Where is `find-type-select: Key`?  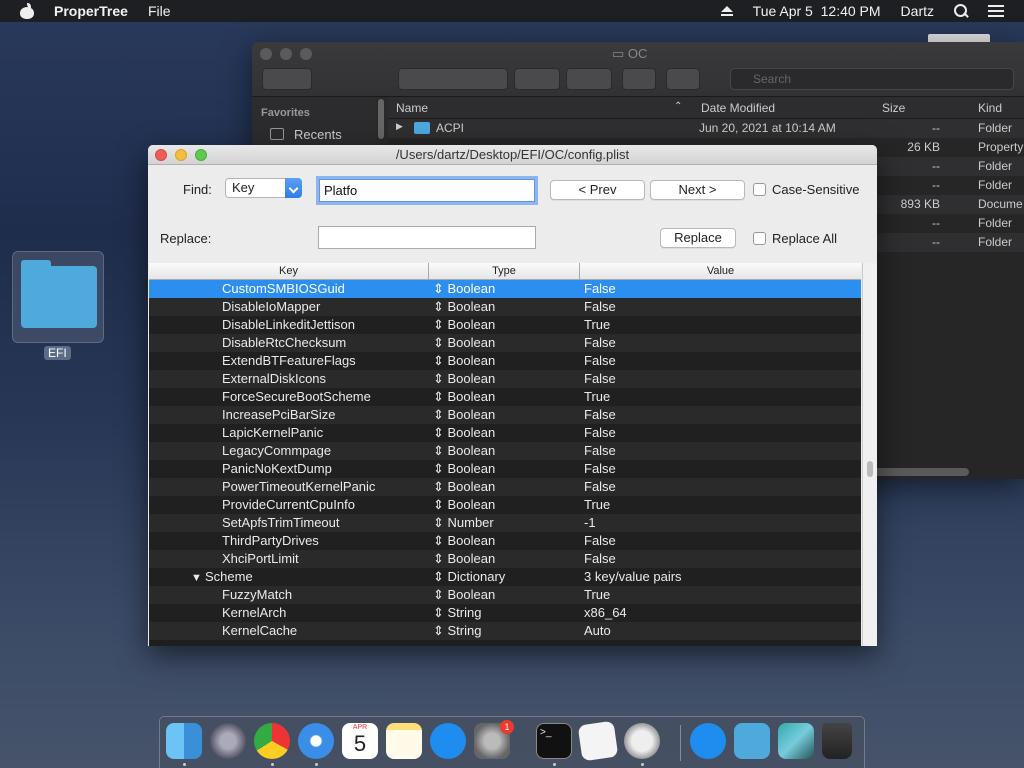 find-type-select: Key is located at coordinates (263, 188).